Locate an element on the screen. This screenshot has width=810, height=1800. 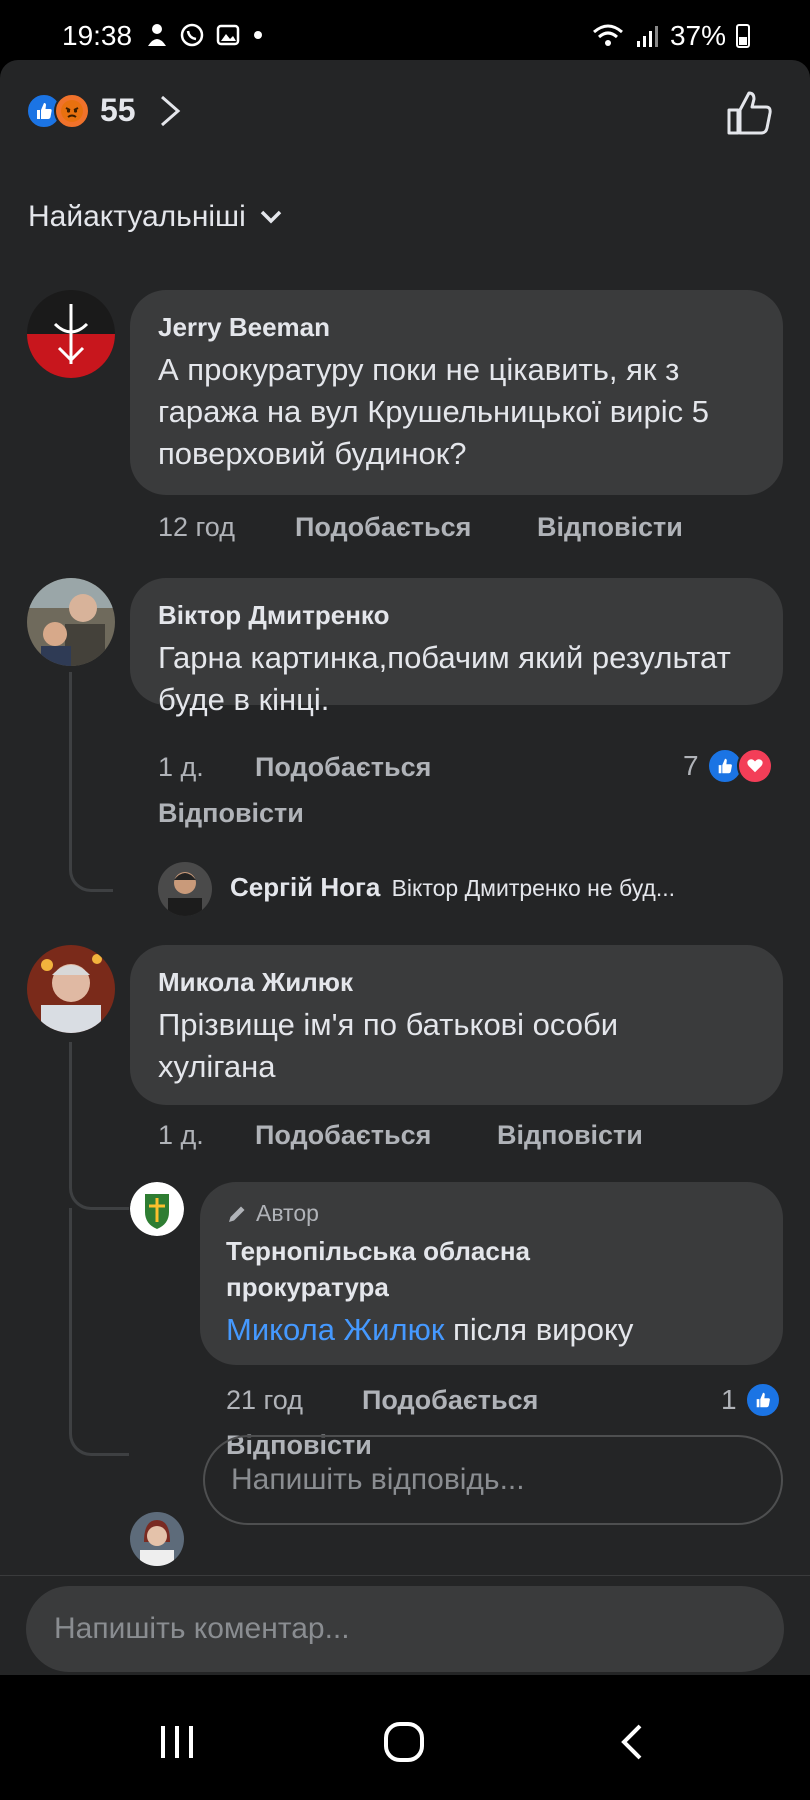
status-bar: 19:38 37% is located at coordinates (405, 30).